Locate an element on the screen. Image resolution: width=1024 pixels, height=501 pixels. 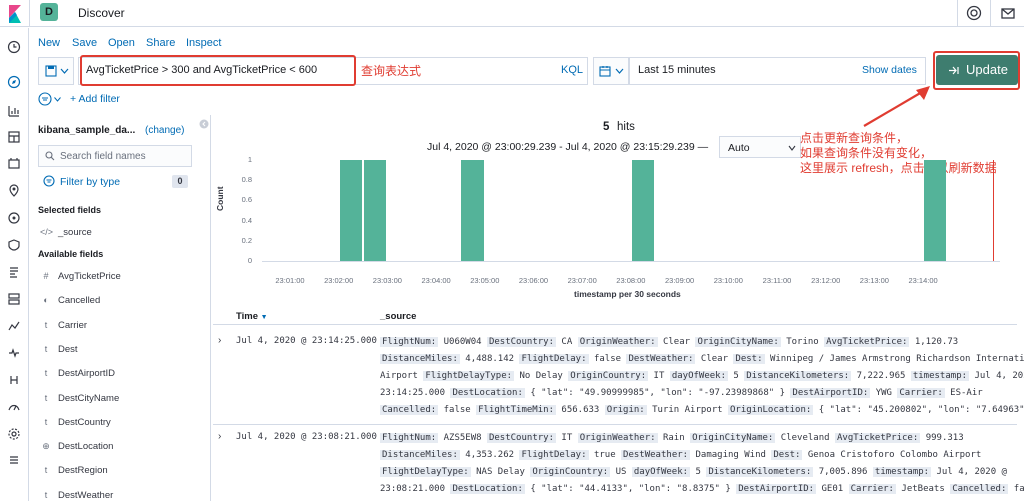
ml-icon is located at coordinates (14, 218).